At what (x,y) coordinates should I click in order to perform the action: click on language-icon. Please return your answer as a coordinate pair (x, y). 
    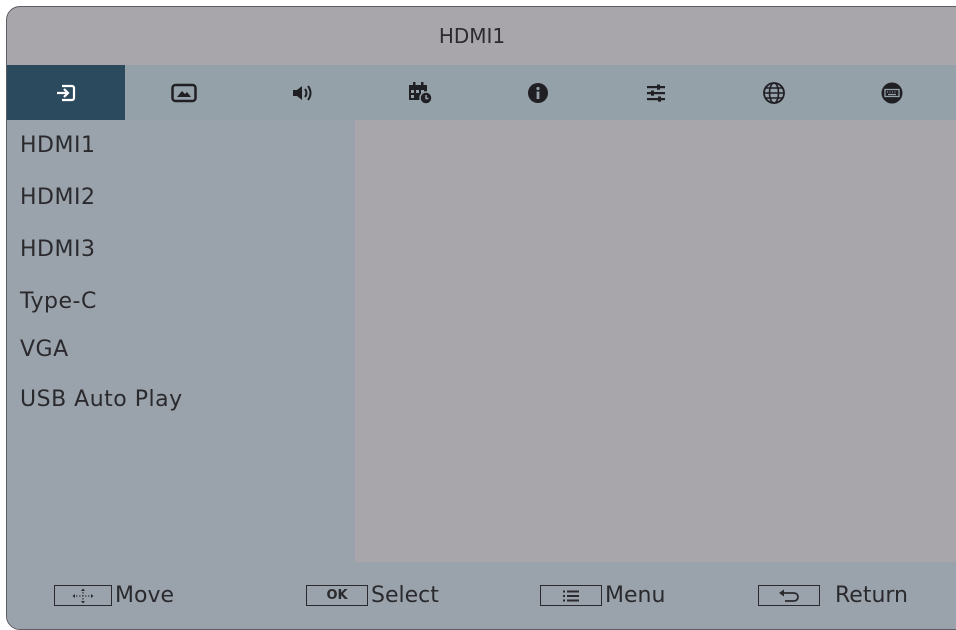
    Looking at the image, I should click on (774, 92).